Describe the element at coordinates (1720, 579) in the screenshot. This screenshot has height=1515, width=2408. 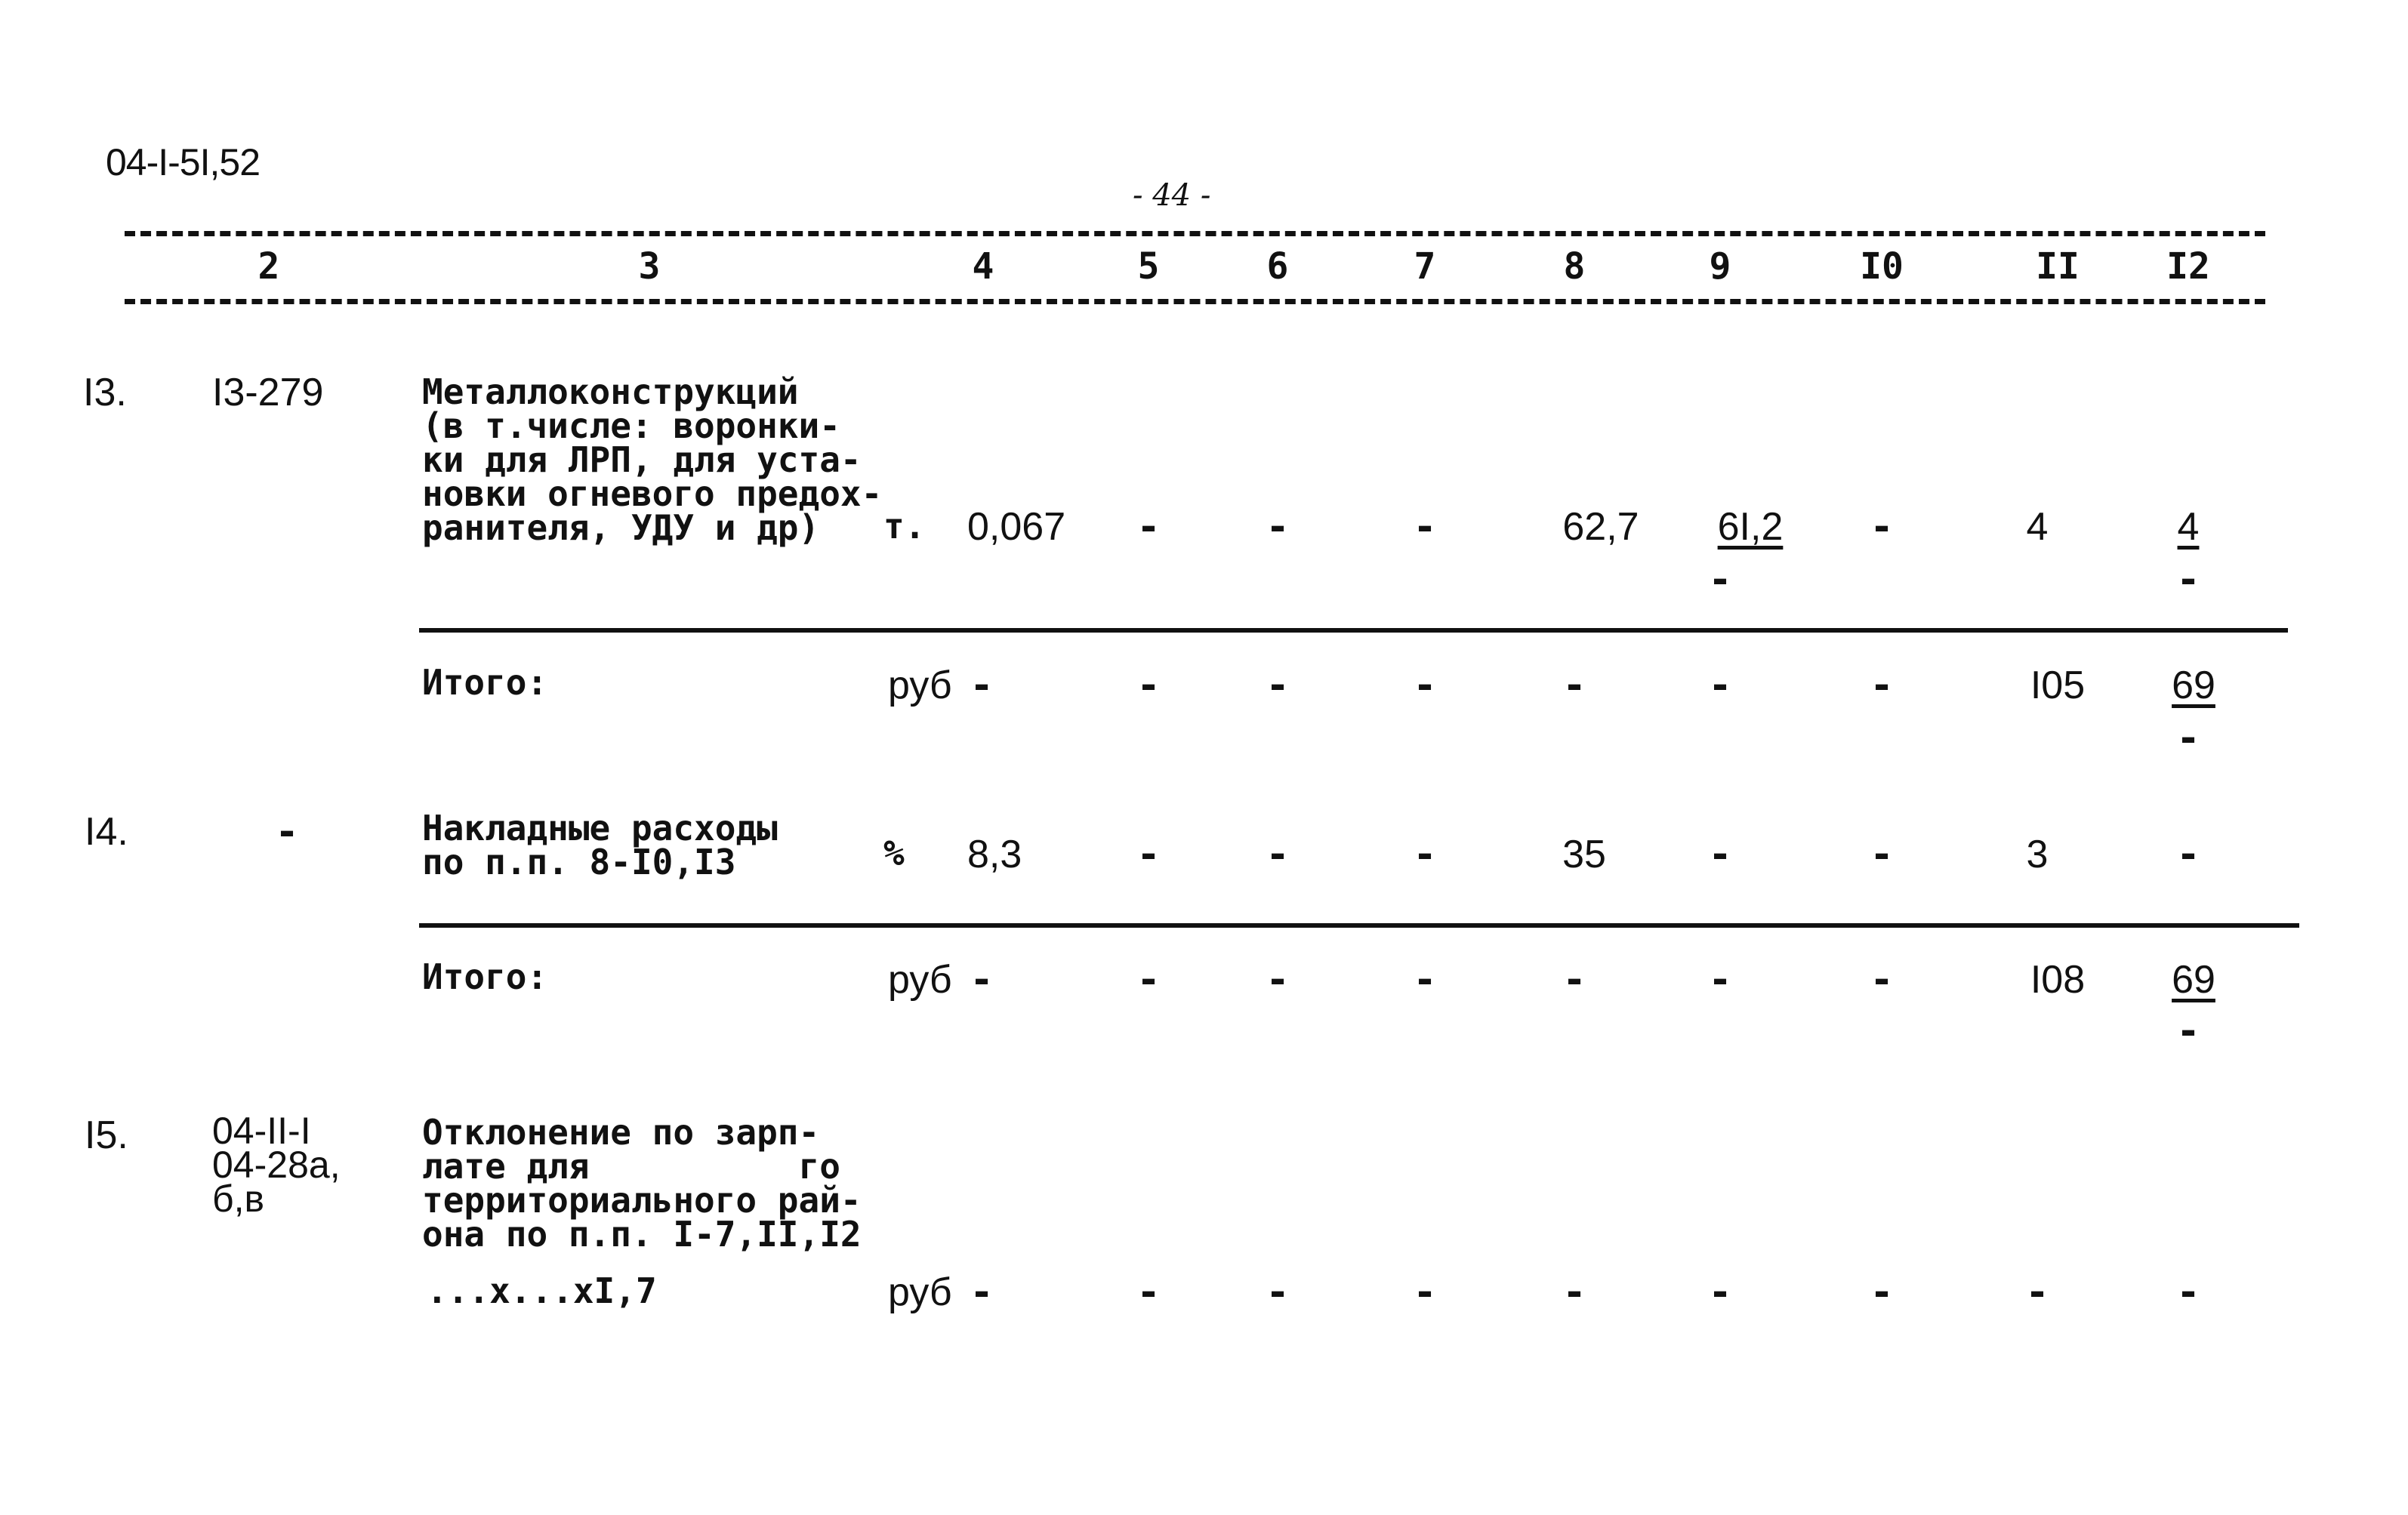
I see `cell-col9-below: -` at that location.